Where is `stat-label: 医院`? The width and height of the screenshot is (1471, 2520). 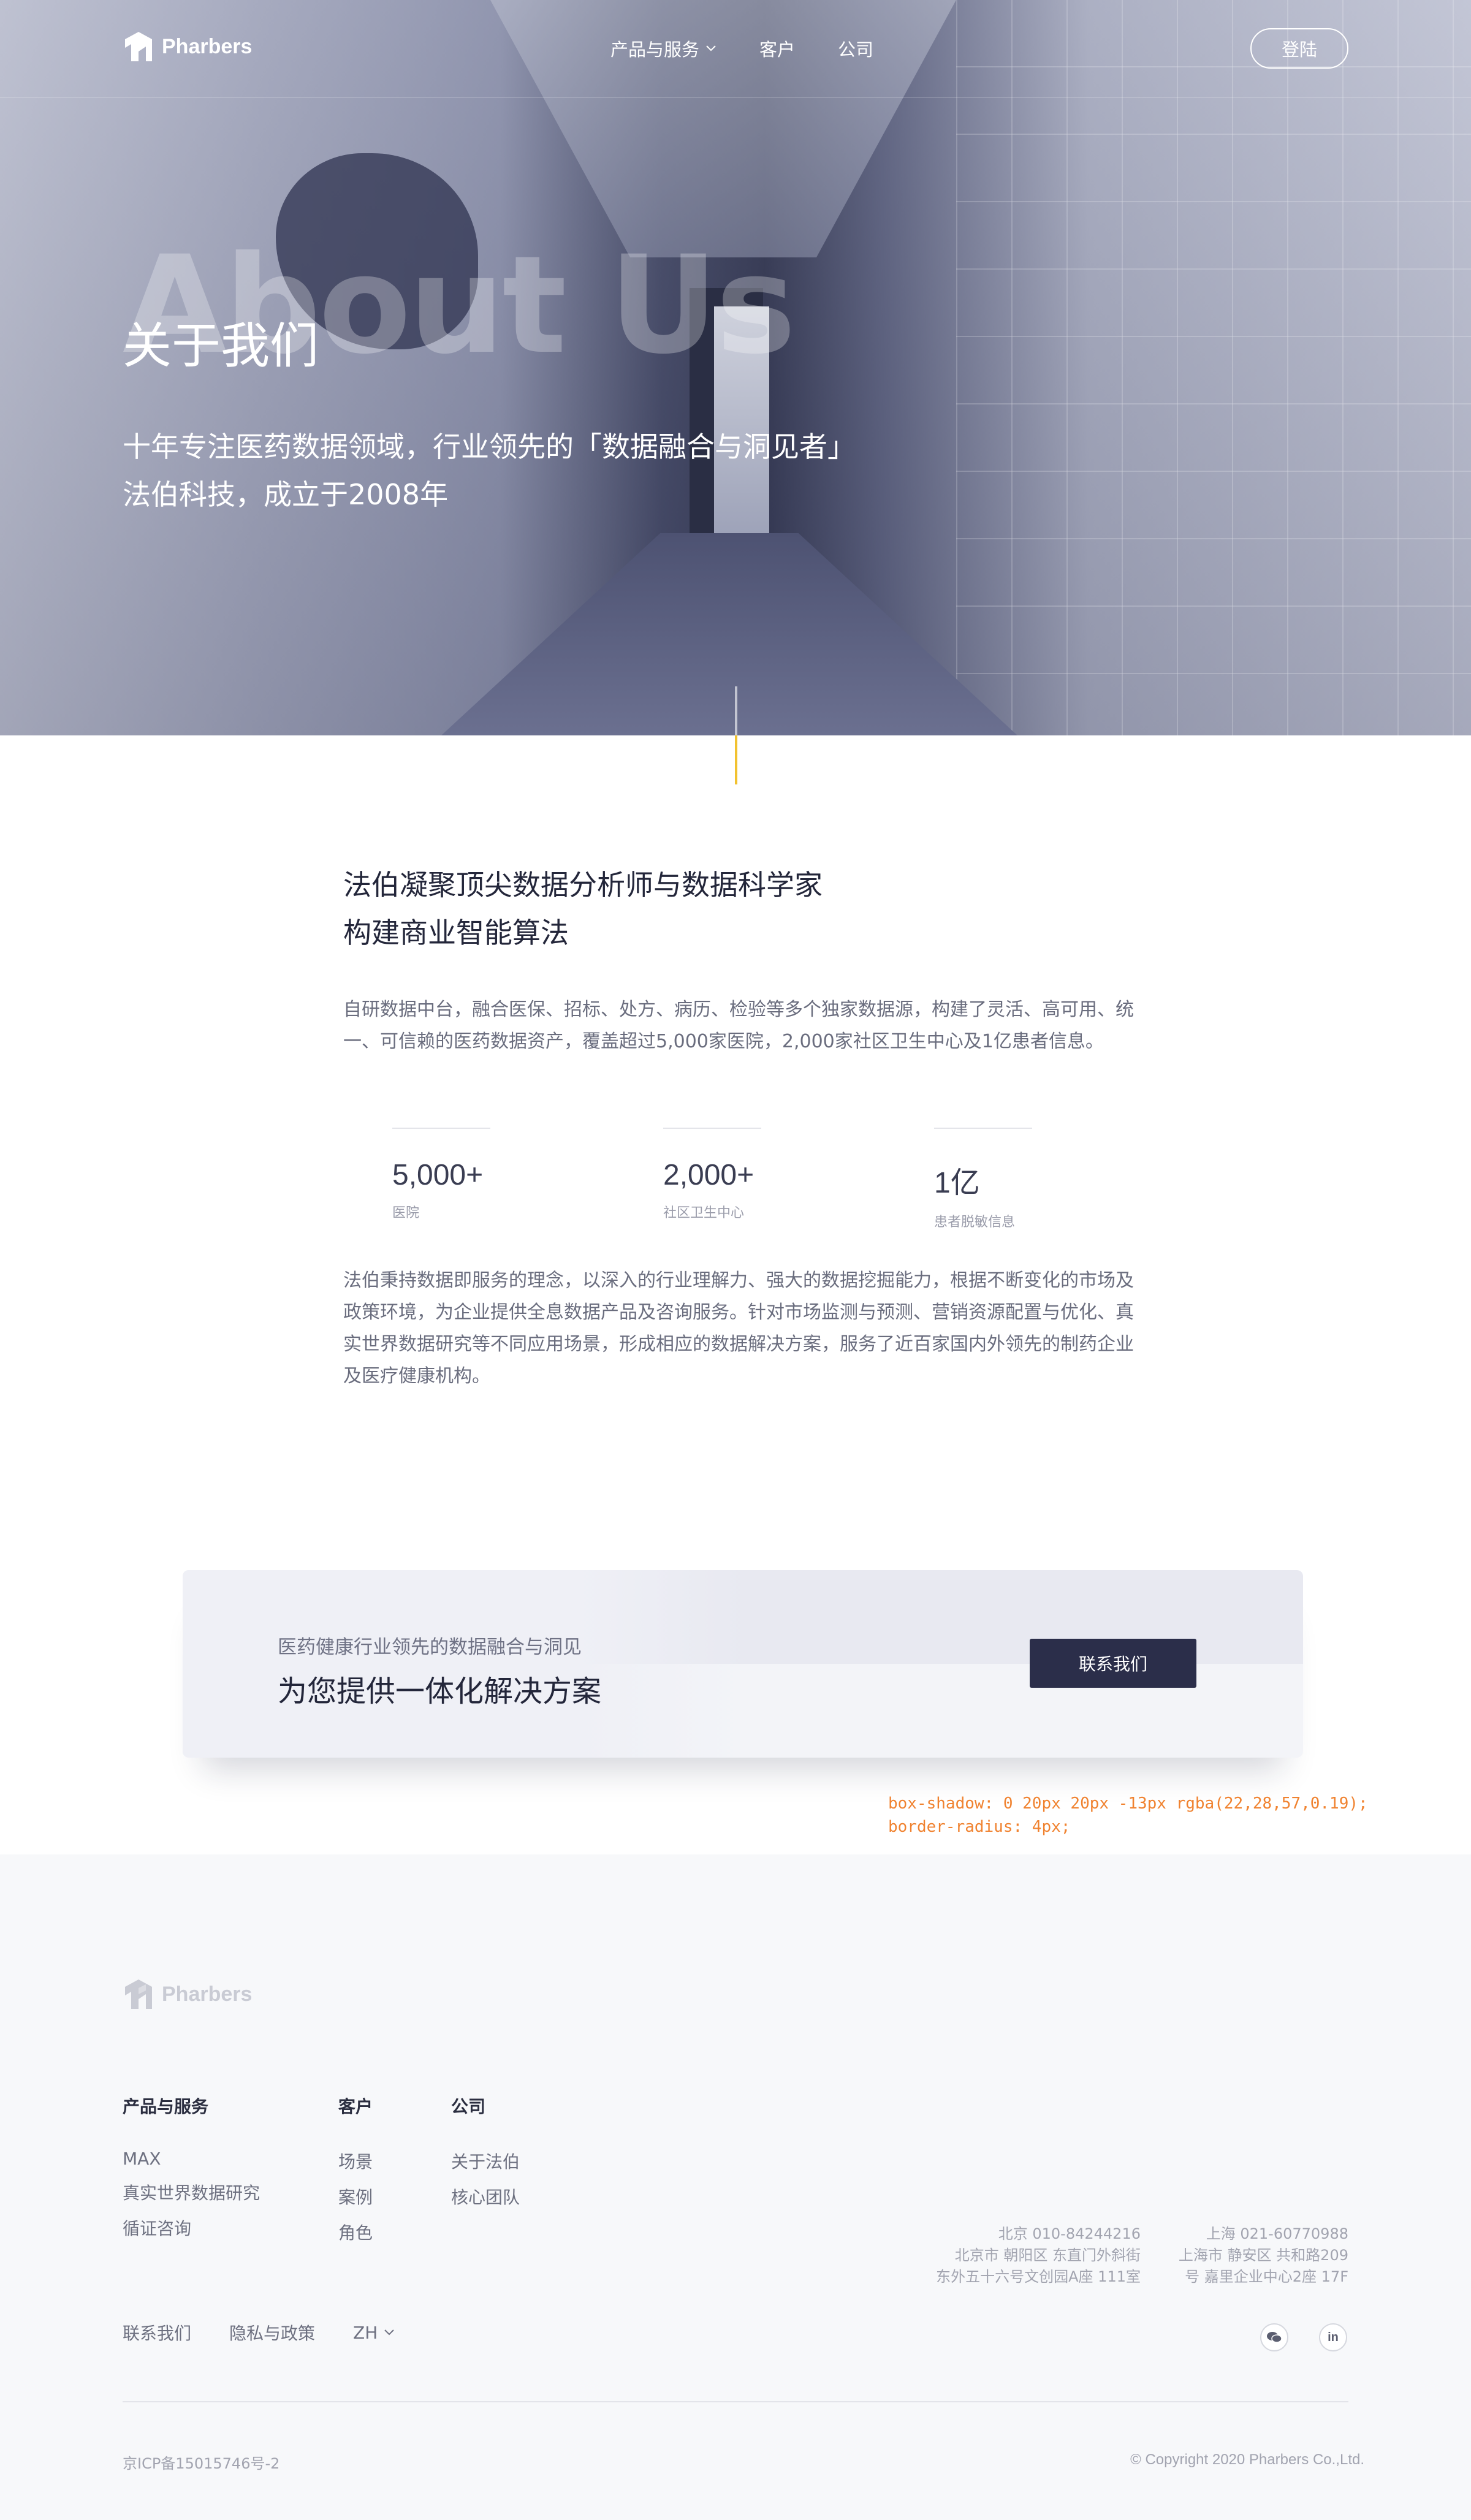
stat-label: 医院 is located at coordinates (406, 1213).